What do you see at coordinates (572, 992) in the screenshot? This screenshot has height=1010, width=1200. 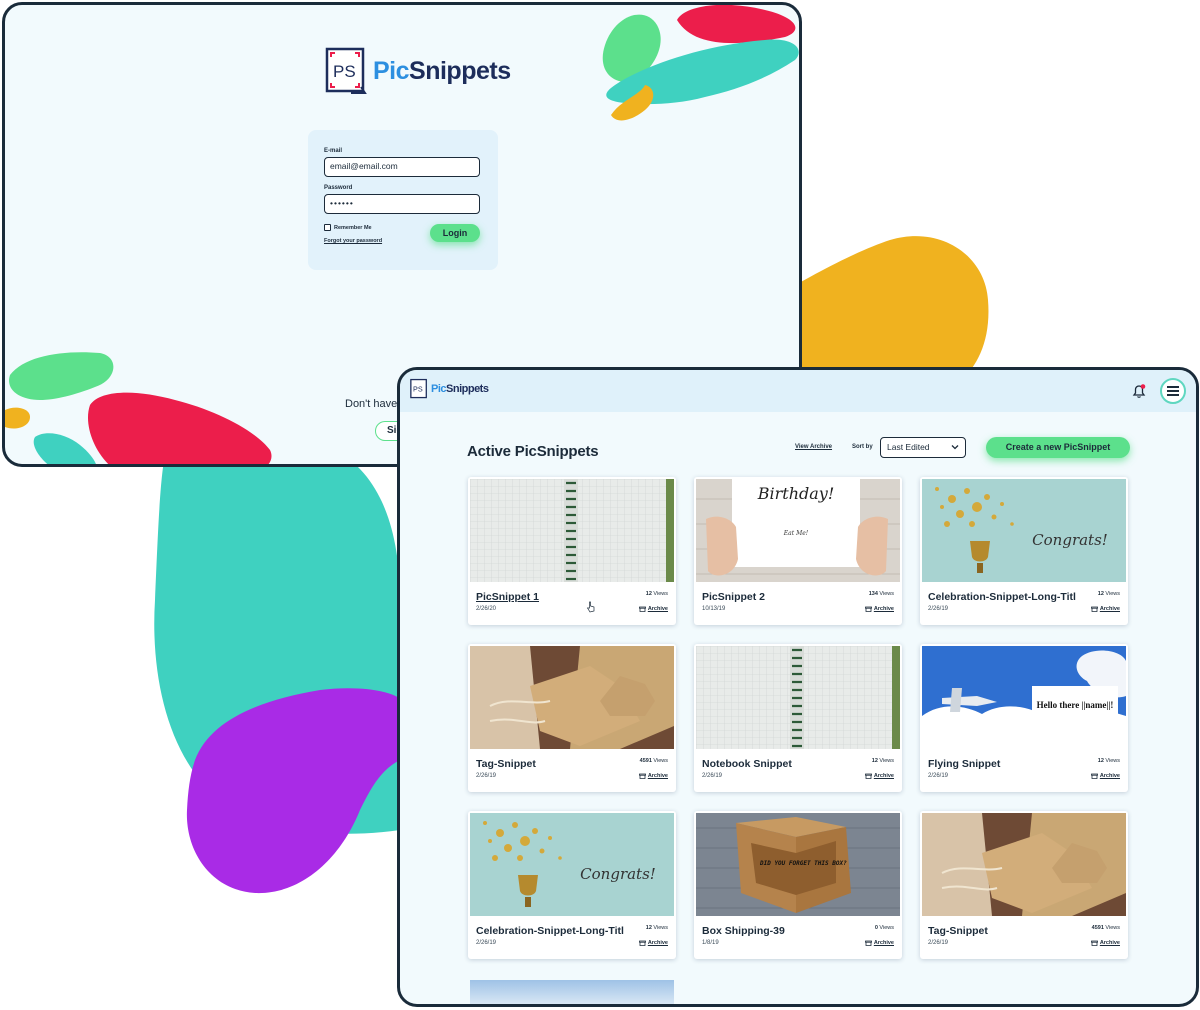 I see `snippet-card-partial` at bounding box center [572, 992].